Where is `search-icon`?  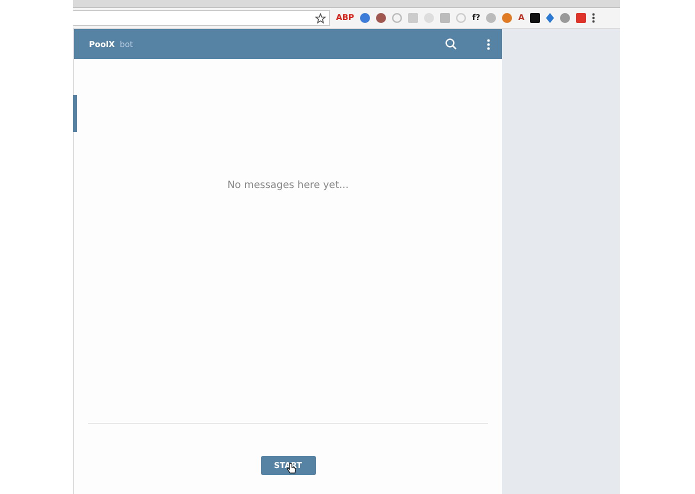 search-icon is located at coordinates (451, 44).